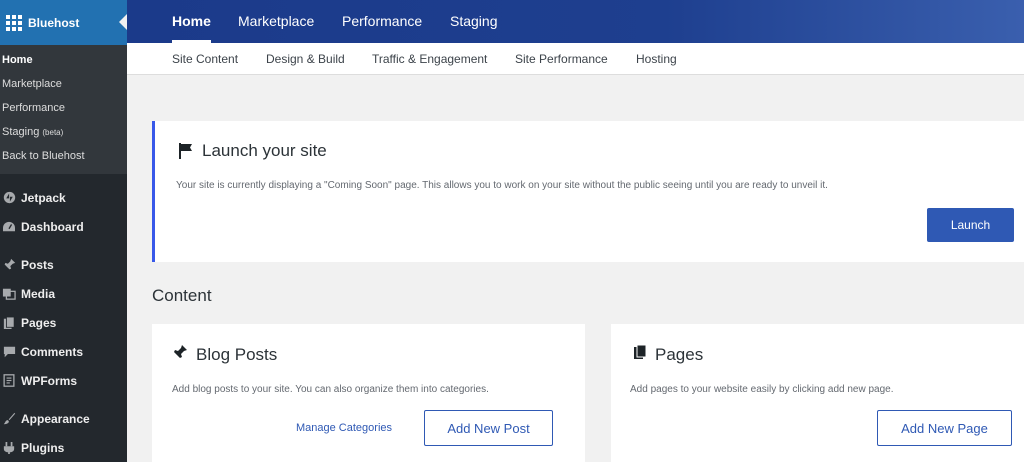 This screenshot has height=462, width=1024. What do you see at coordinates (344, 428) in the screenshot?
I see `manage-categories-link: Manage Categories` at bounding box center [344, 428].